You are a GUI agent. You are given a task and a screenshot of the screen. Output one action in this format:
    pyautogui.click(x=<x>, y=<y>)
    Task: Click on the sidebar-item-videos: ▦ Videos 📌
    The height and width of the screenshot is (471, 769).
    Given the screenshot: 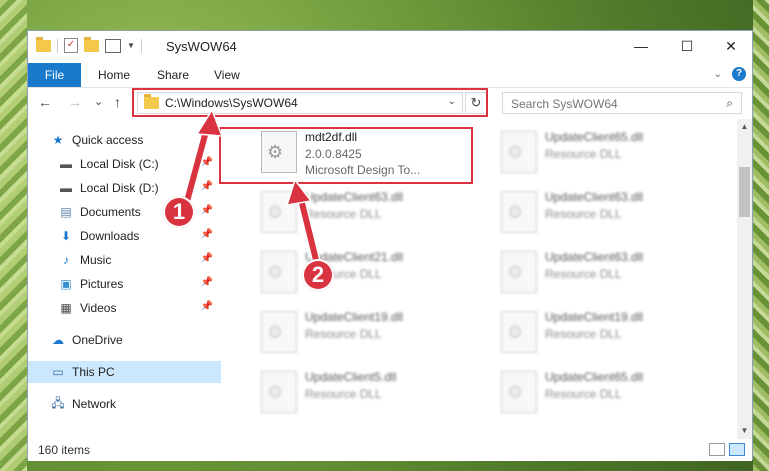 What is the action you would take?
    pyautogui.click(x=124, y=308)
    